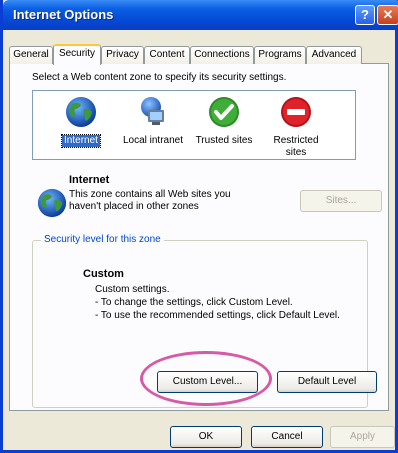  I want to click on tab-content: Content, so click(167, 55).